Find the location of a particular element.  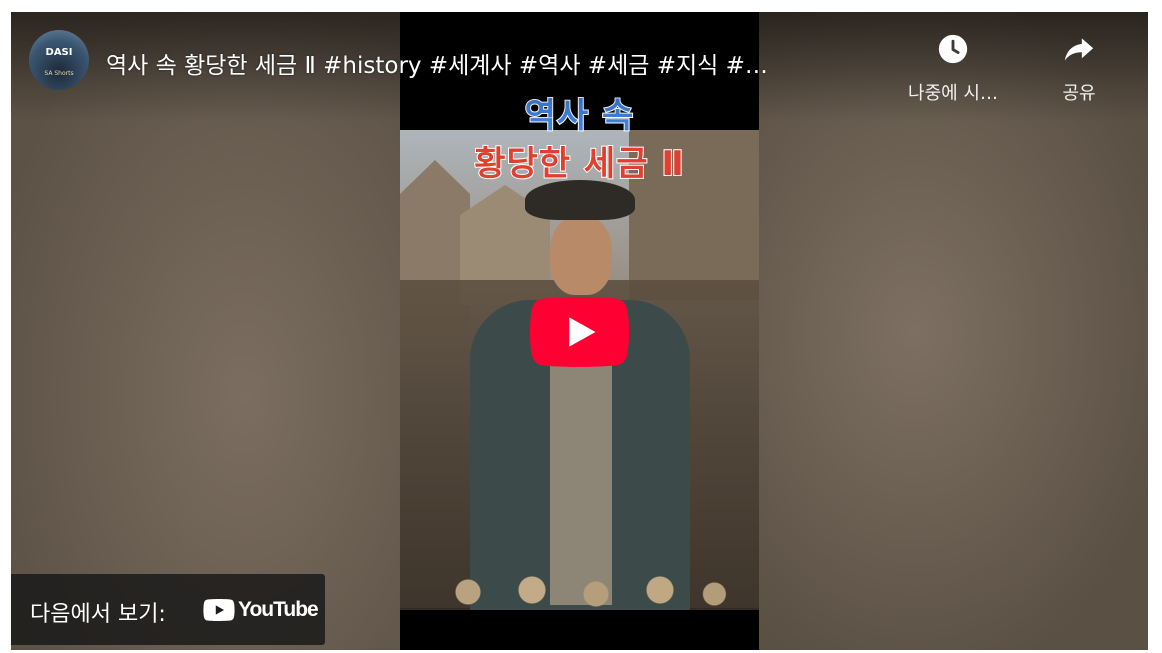

channel-avatar-subtext: SA Shorts is located at coordinates (59, 73).